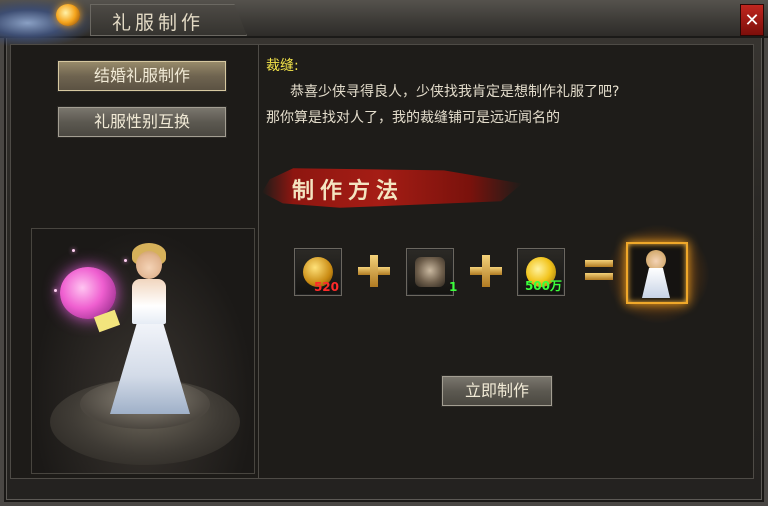 Image resolution: width=768 pixels, height=506 pixels. What do you see at coordinates (541, 272) in the screenshot?
I see `material-slot-3: 500万` at bounding box center [541, 272].